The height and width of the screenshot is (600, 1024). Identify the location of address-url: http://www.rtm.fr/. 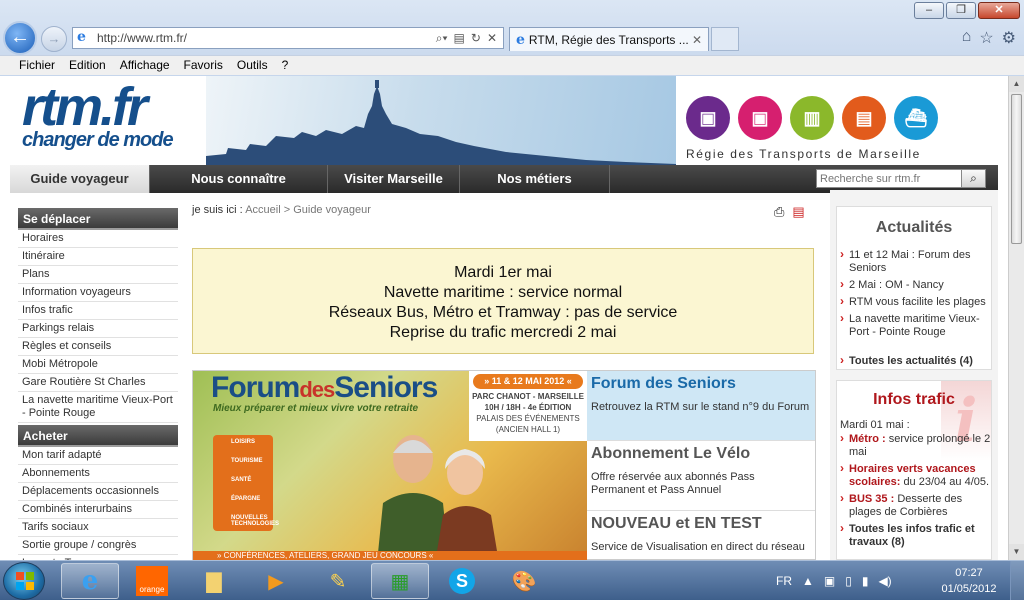
(266, 38).